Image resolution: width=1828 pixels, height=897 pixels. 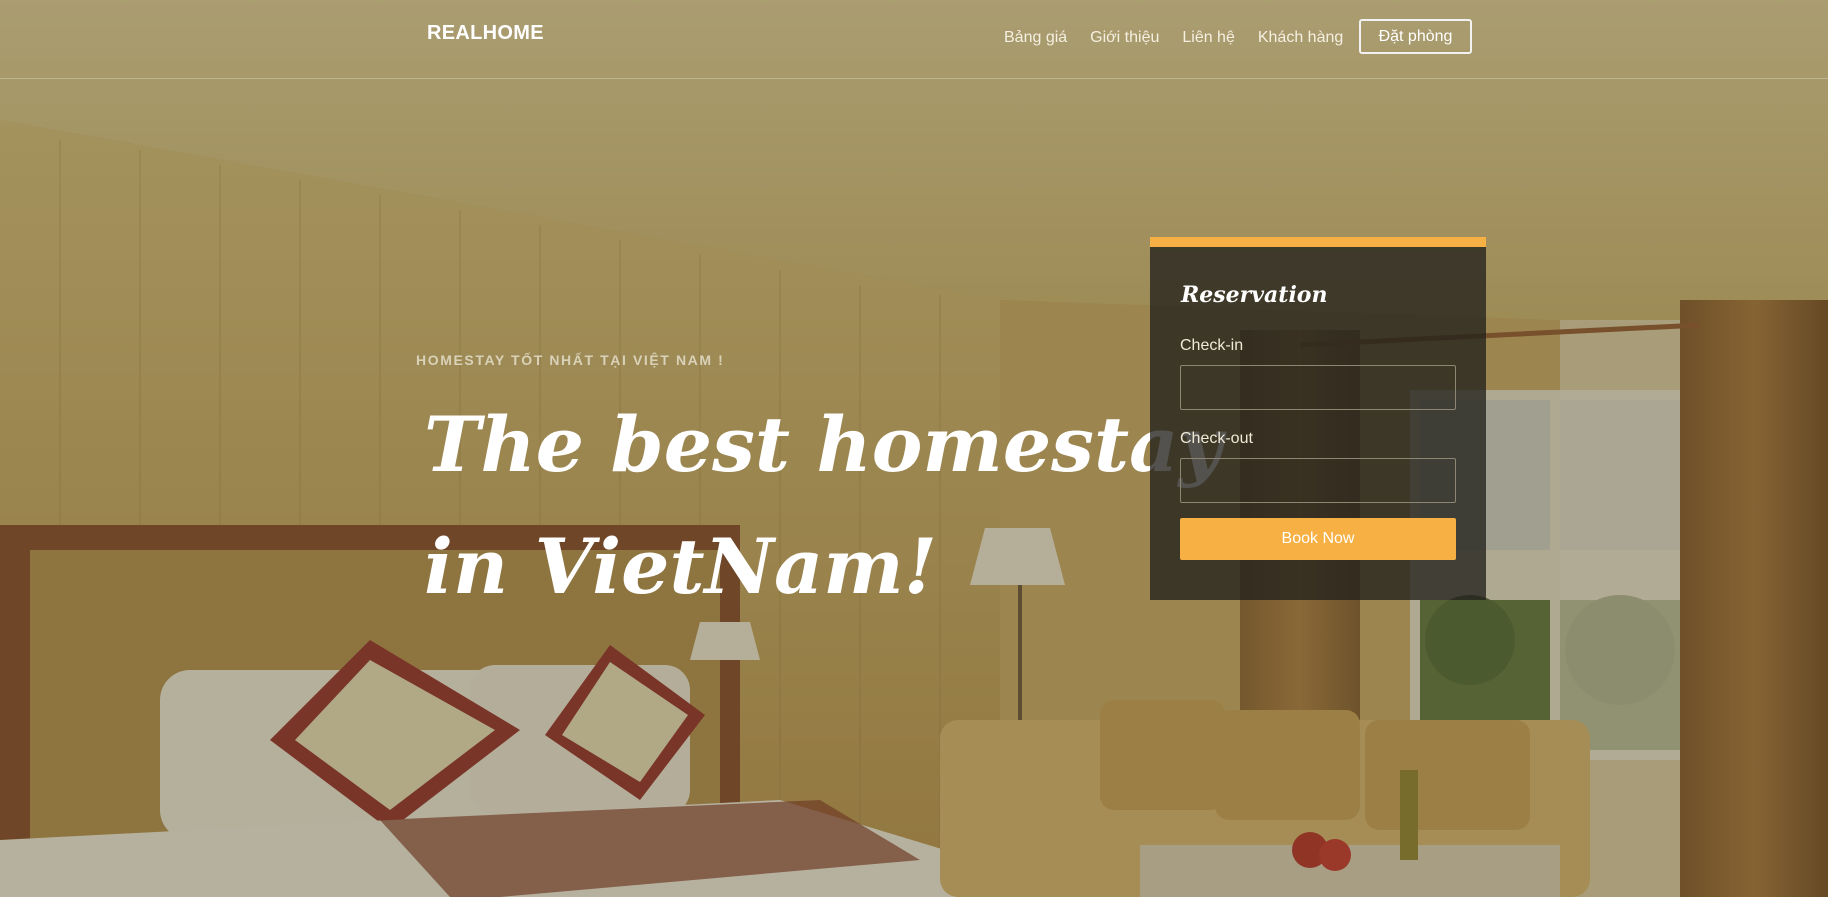 I want to click on brand-logo: REALHOME, so click(x=485, y=33).